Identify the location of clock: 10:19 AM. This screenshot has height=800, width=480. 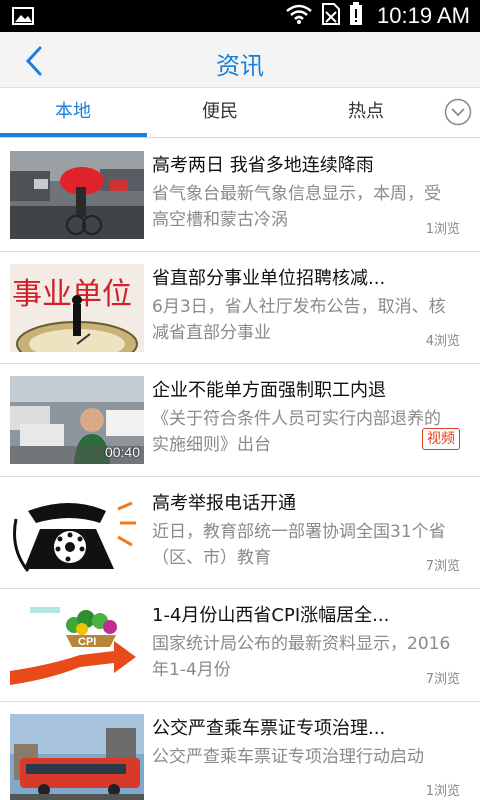
(423, 15).